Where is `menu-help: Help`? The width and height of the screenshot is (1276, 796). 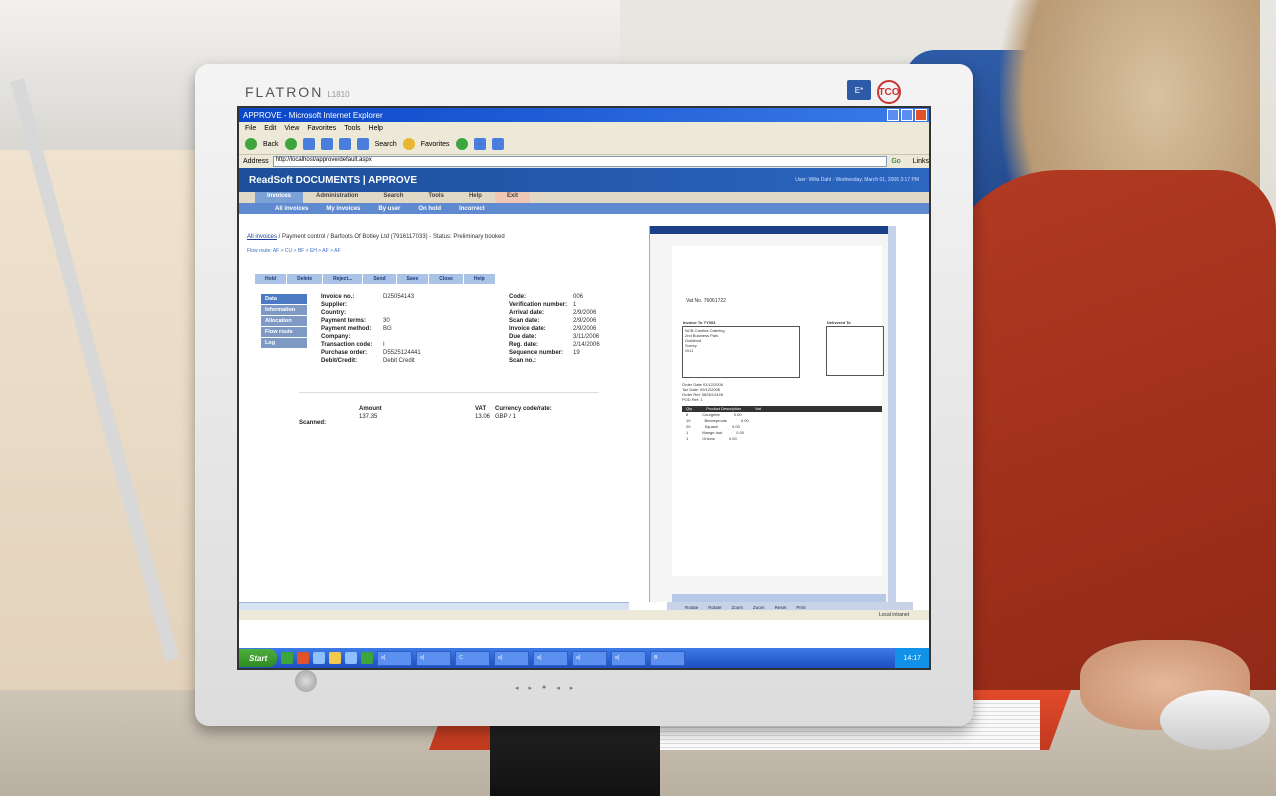 menu-help: Help is located at coordinates (376, 128).